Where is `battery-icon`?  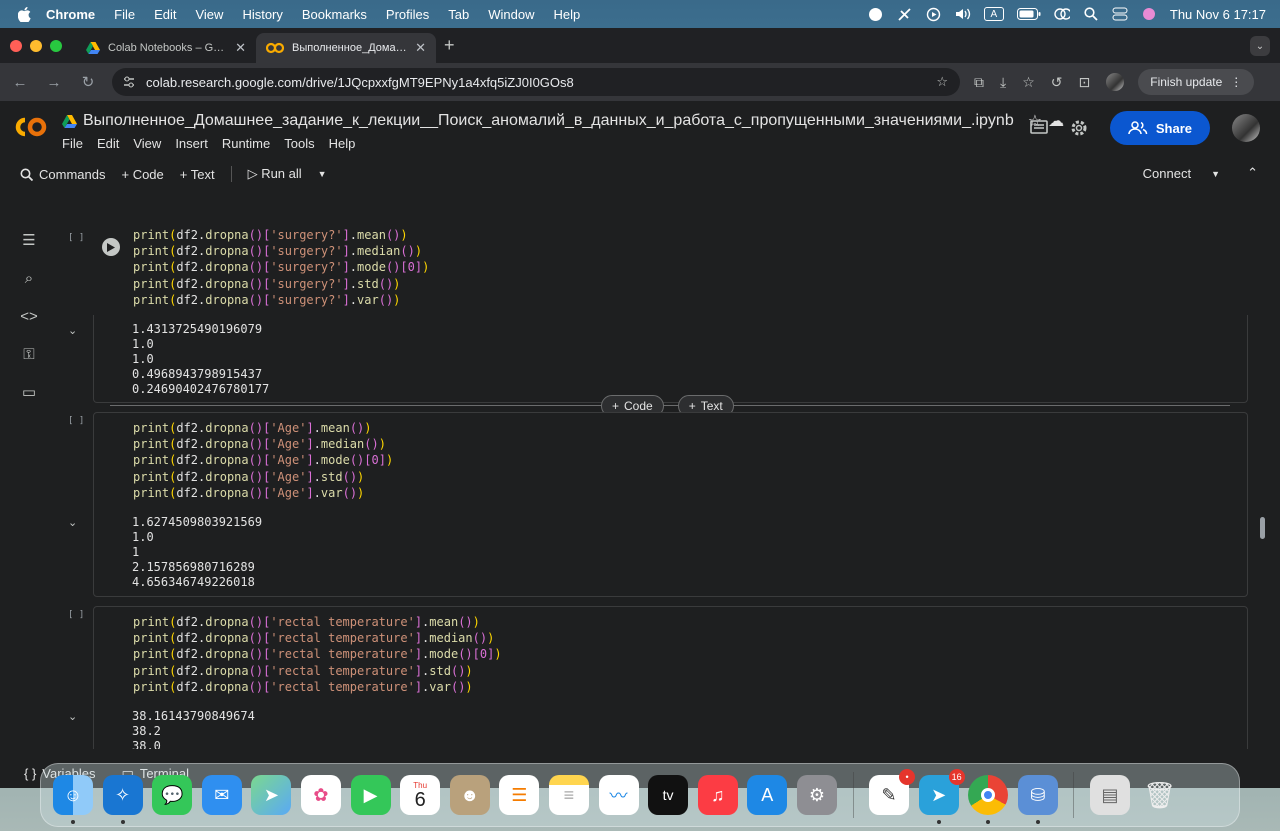 battery-icon is located at coordinates (1028, 14).